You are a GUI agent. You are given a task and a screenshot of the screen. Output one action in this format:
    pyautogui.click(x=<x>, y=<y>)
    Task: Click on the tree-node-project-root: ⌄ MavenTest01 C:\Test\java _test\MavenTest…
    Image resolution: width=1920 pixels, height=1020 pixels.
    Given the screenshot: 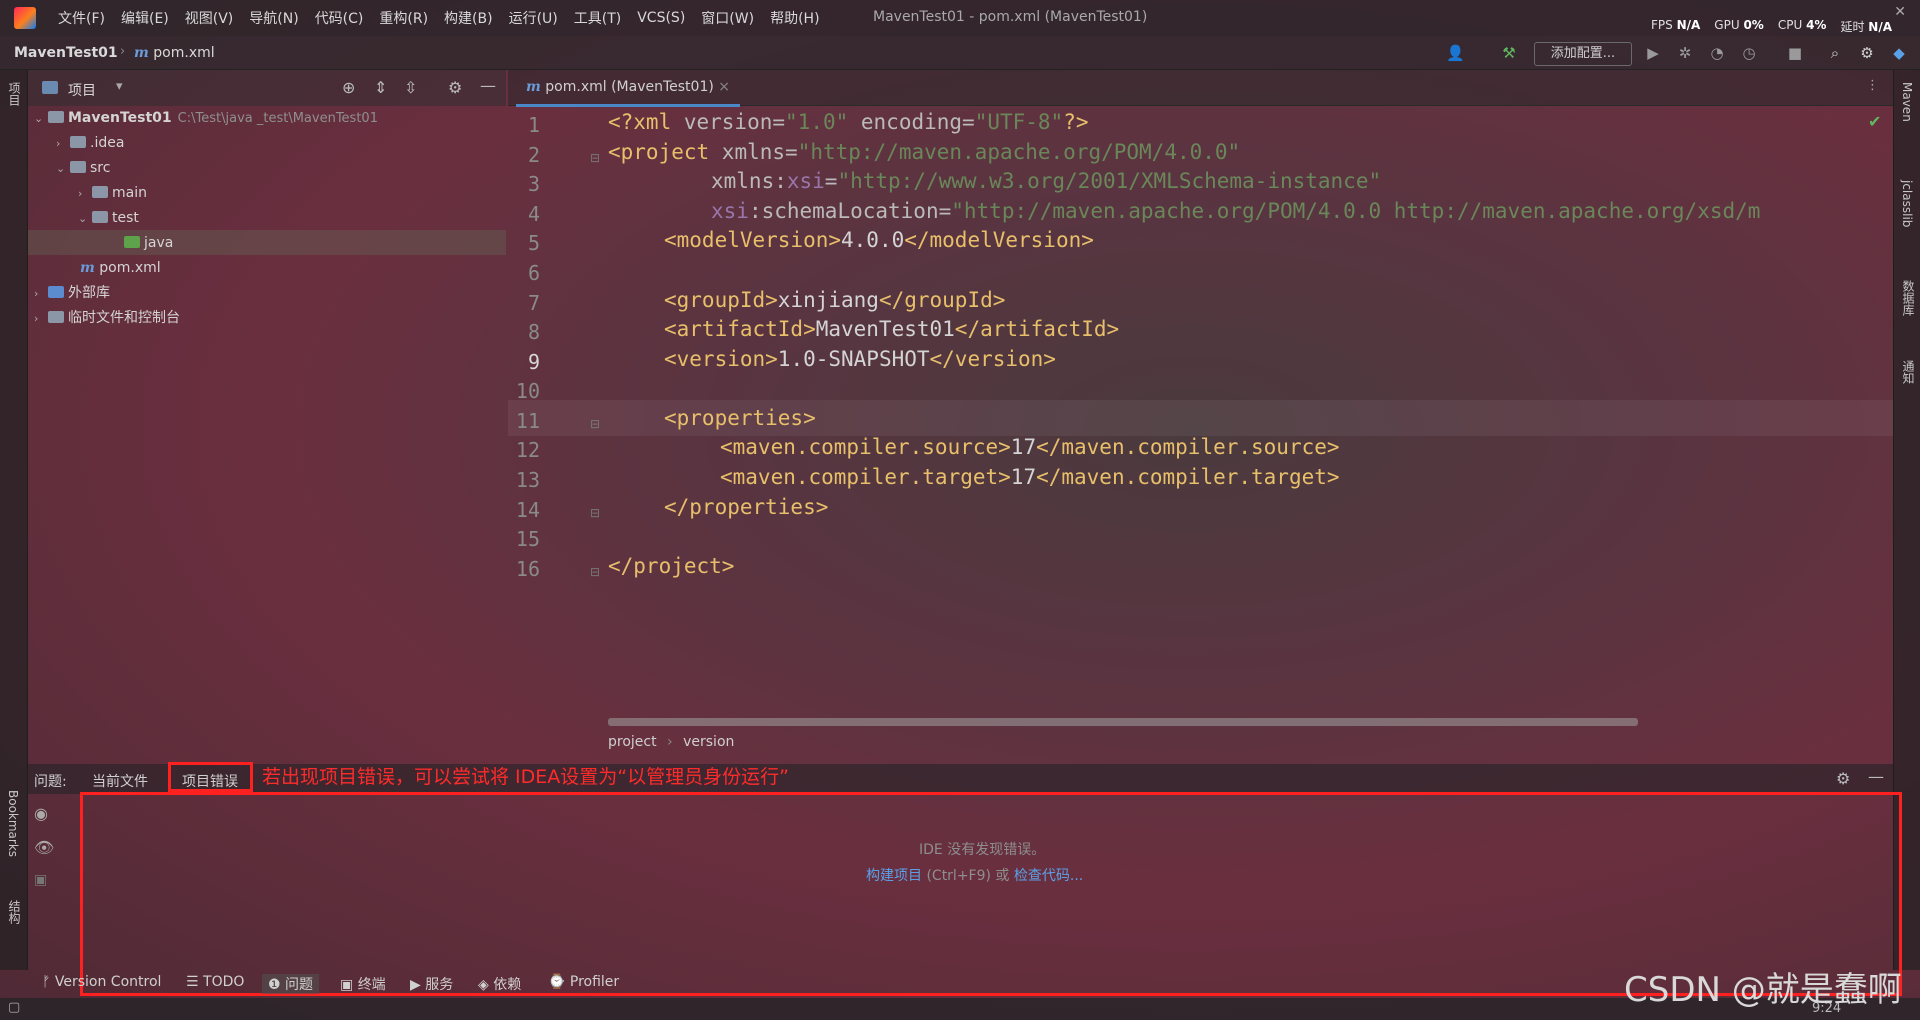 What is the action you would take?
    pyautogui.click(x=206, y=118)
    